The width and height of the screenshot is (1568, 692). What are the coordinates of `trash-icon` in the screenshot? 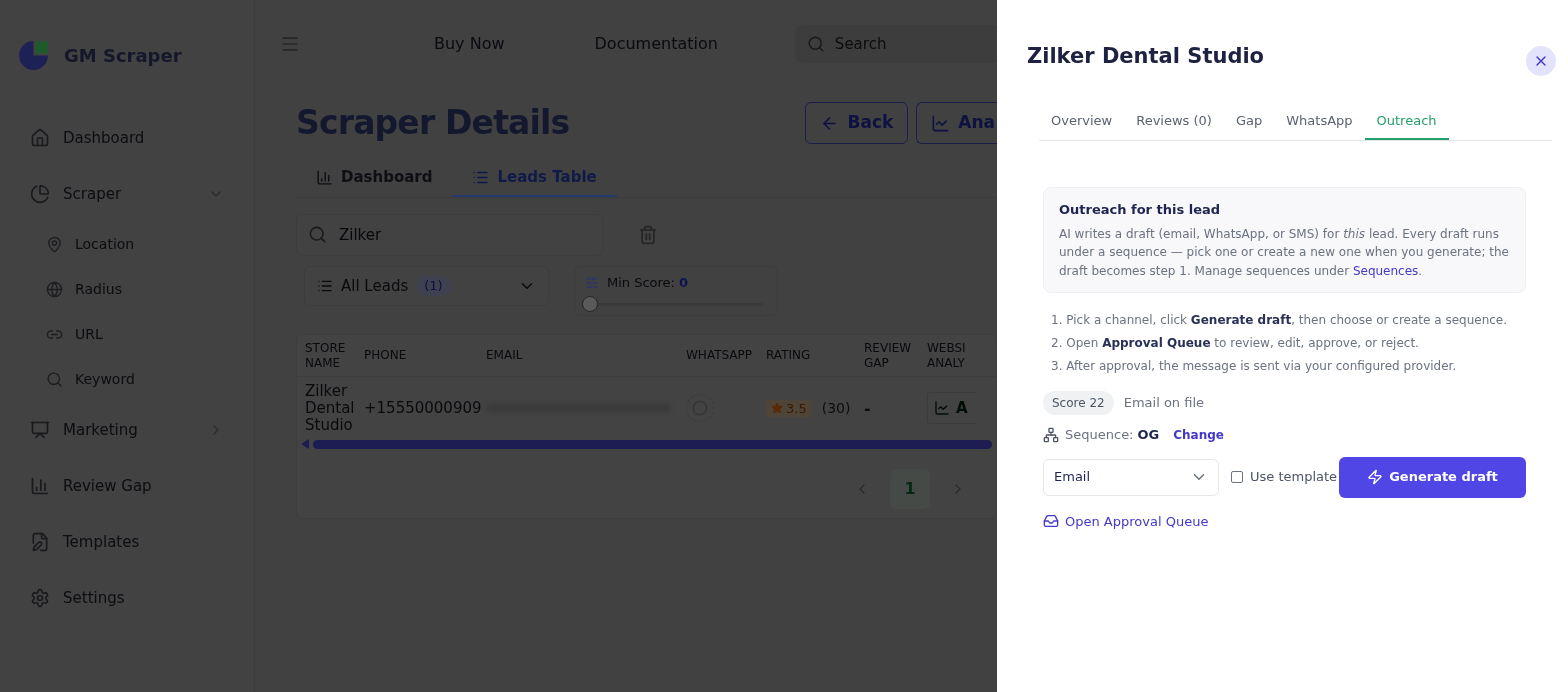 It's located at (648, 235).